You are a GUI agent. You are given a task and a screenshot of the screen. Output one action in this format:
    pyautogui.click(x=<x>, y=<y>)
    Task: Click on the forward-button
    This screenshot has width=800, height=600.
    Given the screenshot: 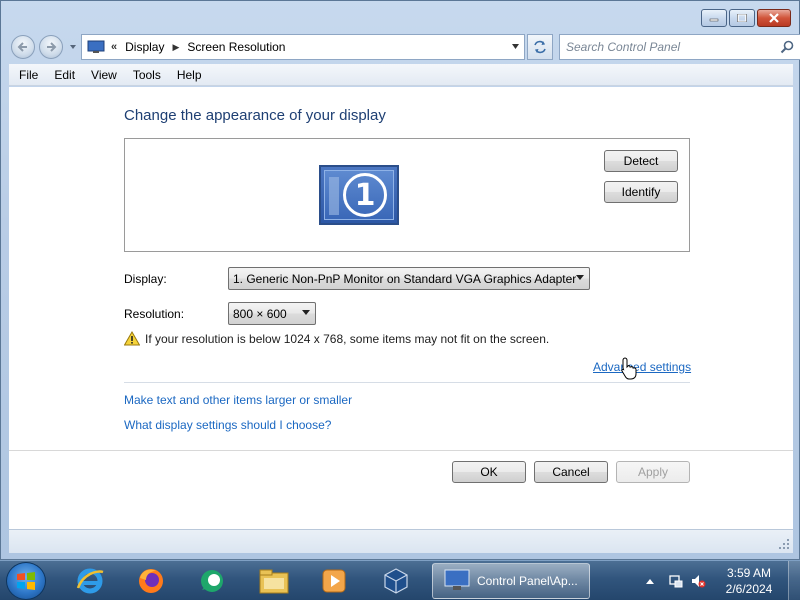 What is the action you would take?
    pyautogui.click(x=51, y=47)
    